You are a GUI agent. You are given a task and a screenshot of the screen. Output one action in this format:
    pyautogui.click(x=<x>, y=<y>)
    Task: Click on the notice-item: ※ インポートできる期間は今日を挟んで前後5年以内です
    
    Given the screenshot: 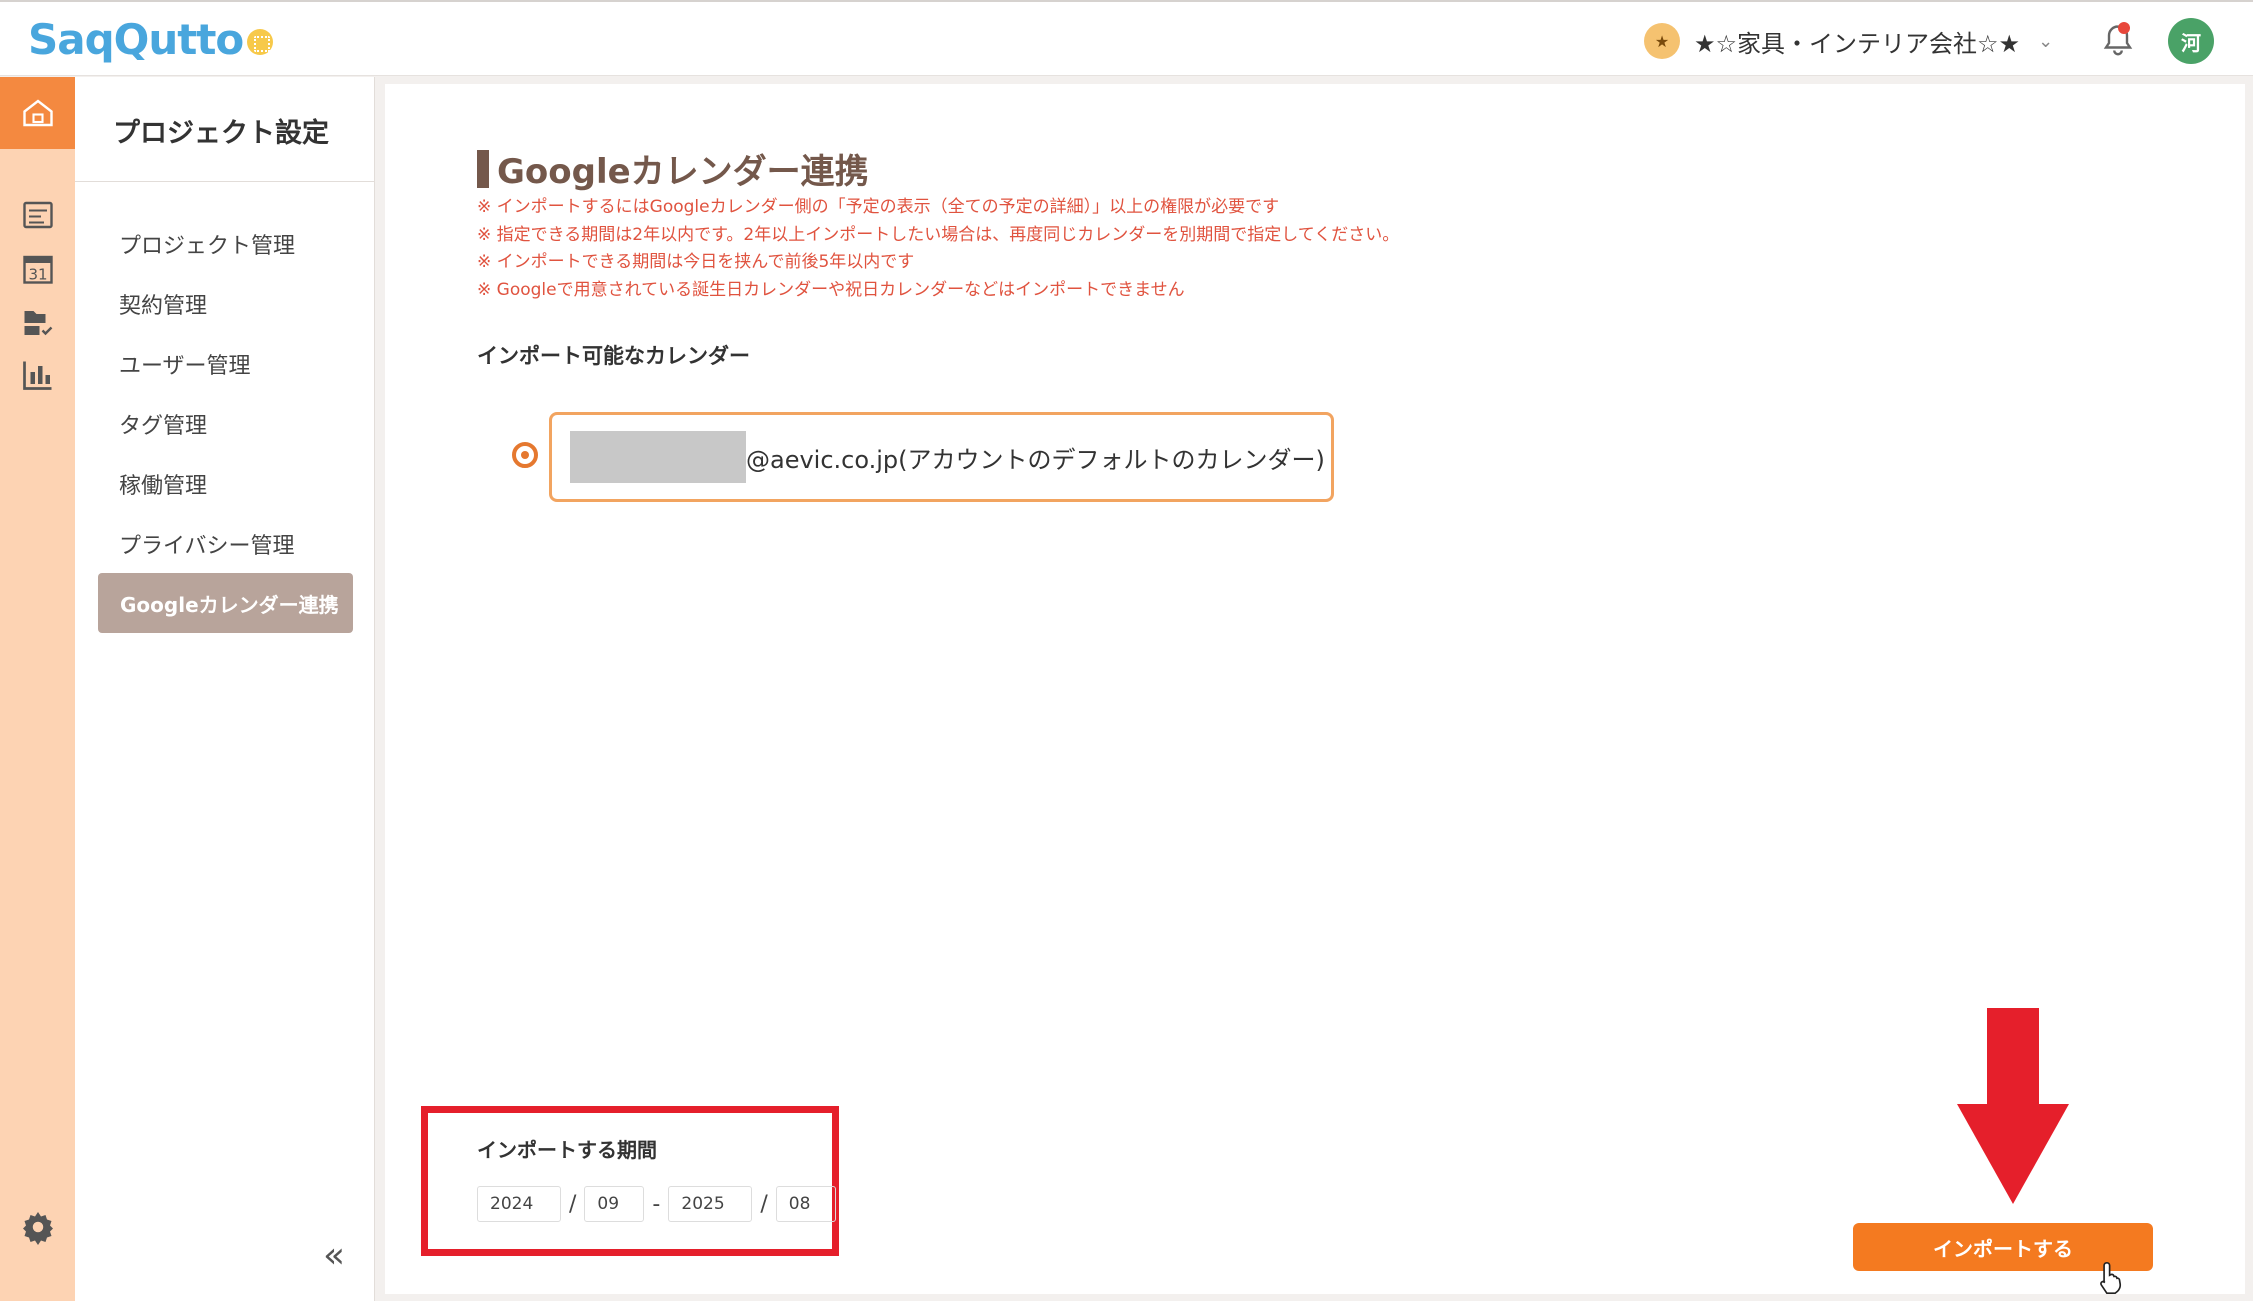 What is the action you would take?
    pyautogui.click(x=696, y=262)
    